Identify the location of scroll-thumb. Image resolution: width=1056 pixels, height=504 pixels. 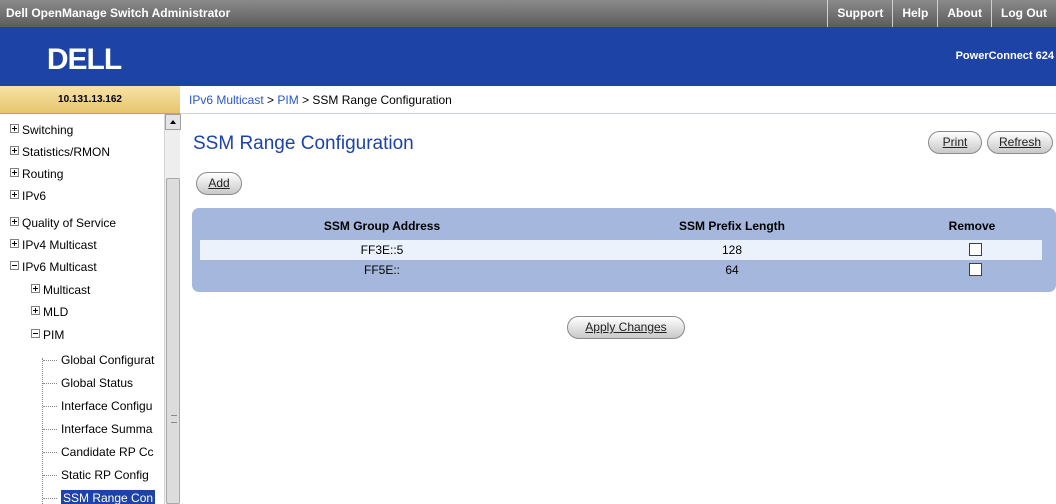
(173, 341).